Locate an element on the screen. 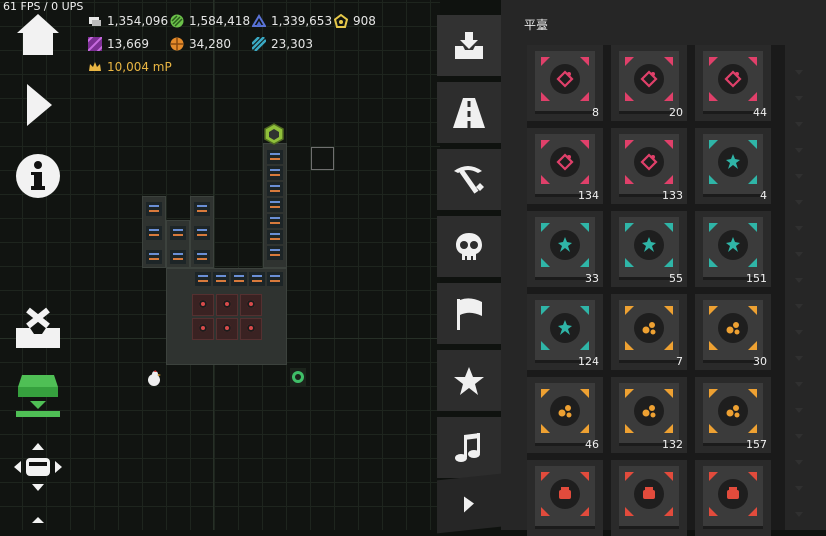 This screenshot has height=536, width=826. resource-value: 34,280 is located at coordinates (210, 44).